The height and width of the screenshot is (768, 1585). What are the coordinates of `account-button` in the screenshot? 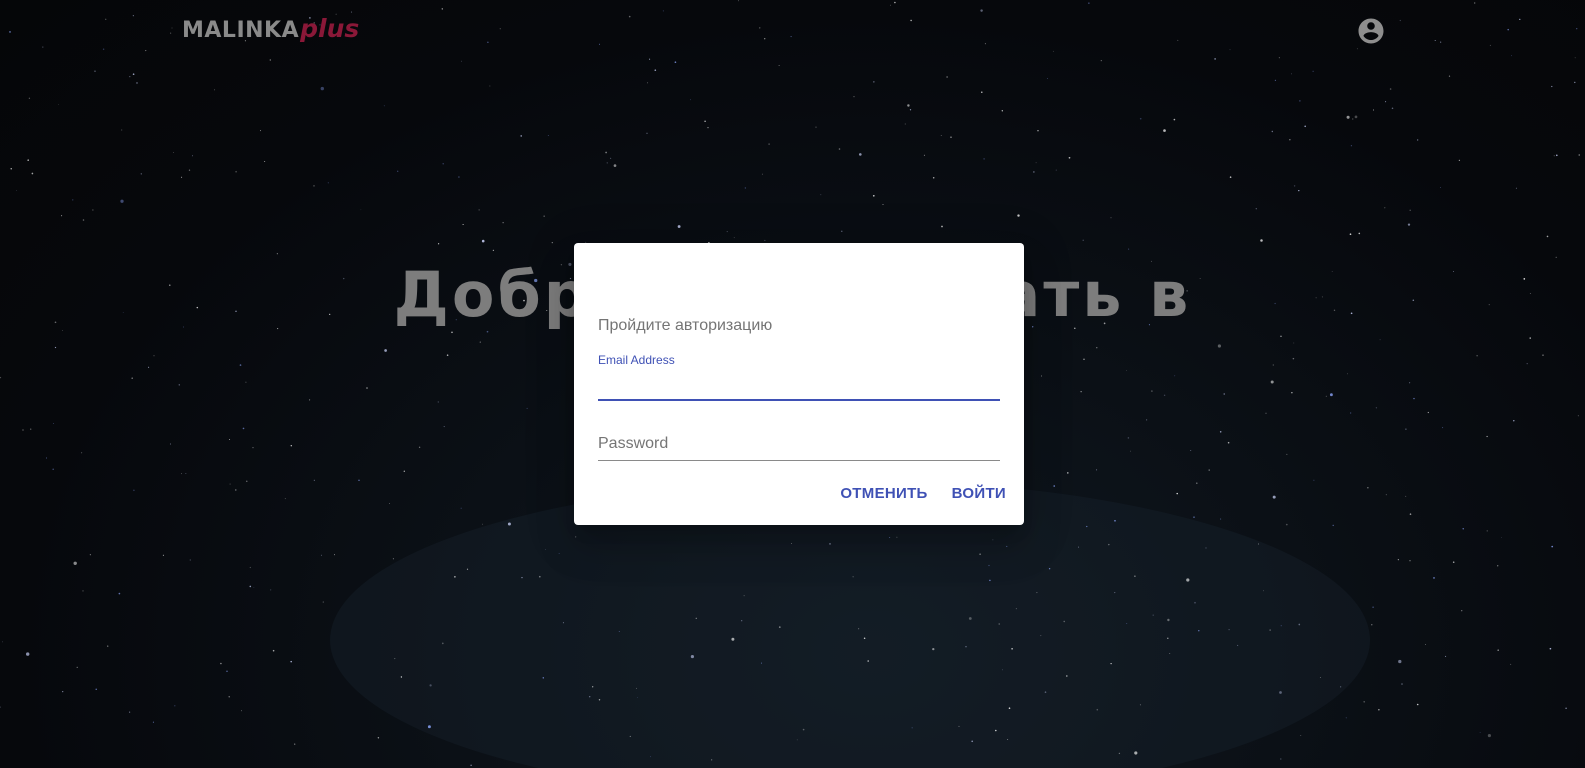 It's located at (1371, 31).